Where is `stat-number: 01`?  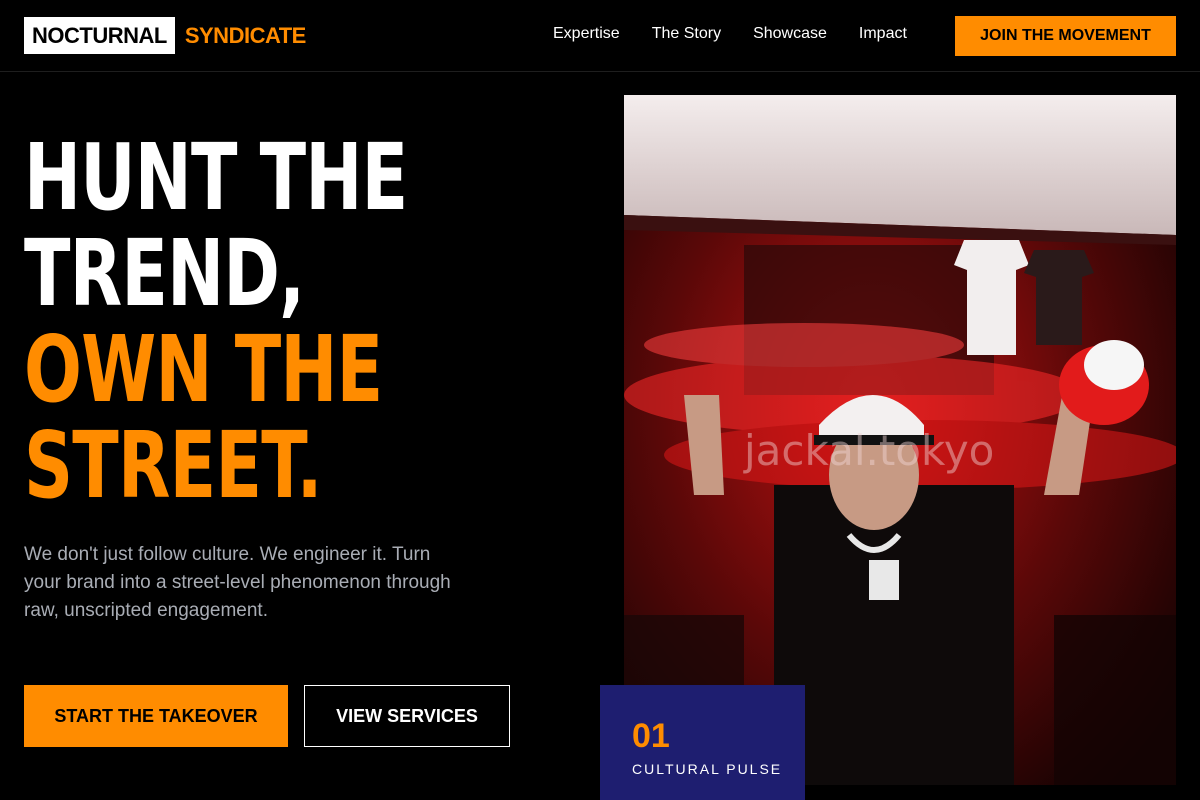
stat-number: 01 is located at coordinates (651, 736).